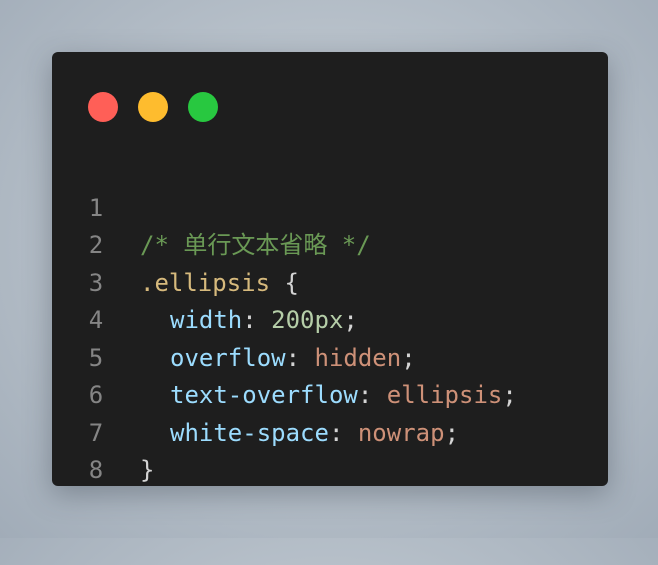  I want to click on line-number: 8, so click(96, 470).